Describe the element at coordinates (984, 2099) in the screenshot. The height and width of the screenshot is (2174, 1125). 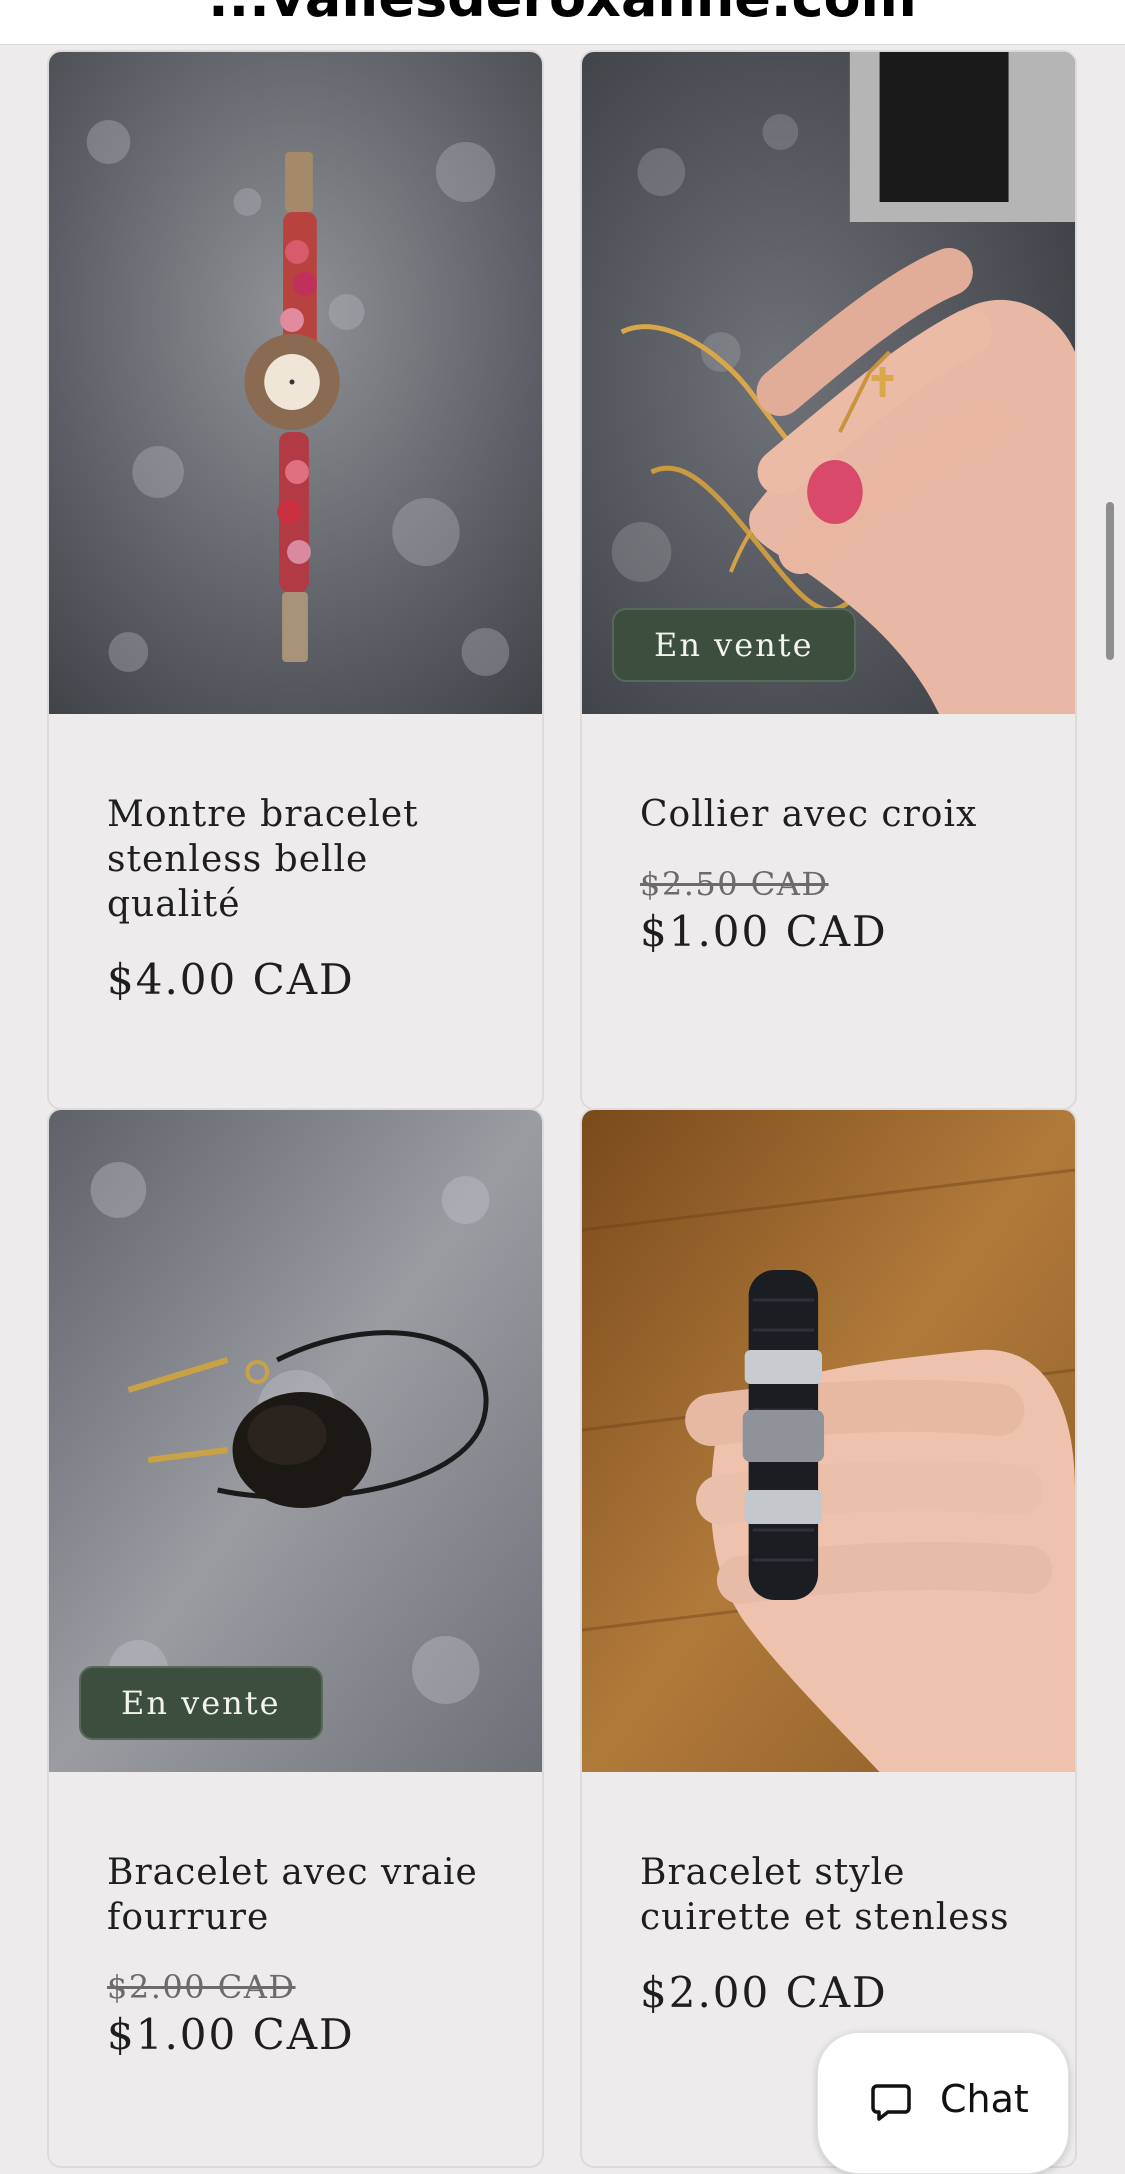
I see `chat-label: Chat` at that location.